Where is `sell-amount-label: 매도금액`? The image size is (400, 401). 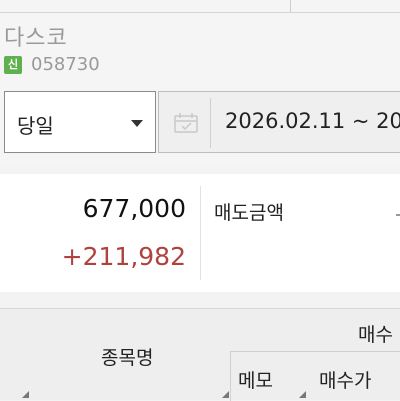 sell-amount-label: 매도금액 is located at coordinates (249, 213).